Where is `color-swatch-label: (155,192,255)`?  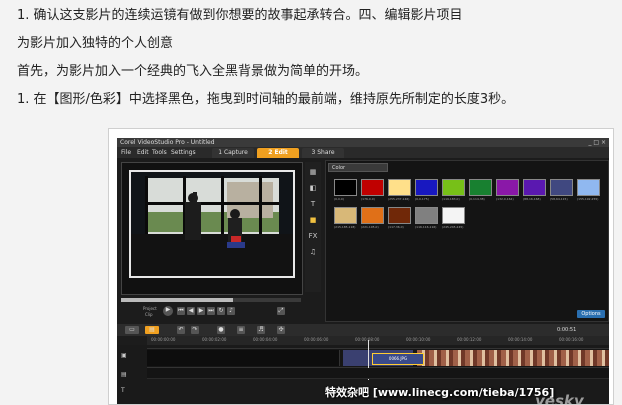
color-swatch-label: (155,192,255) is located at coordinates (588, 199).